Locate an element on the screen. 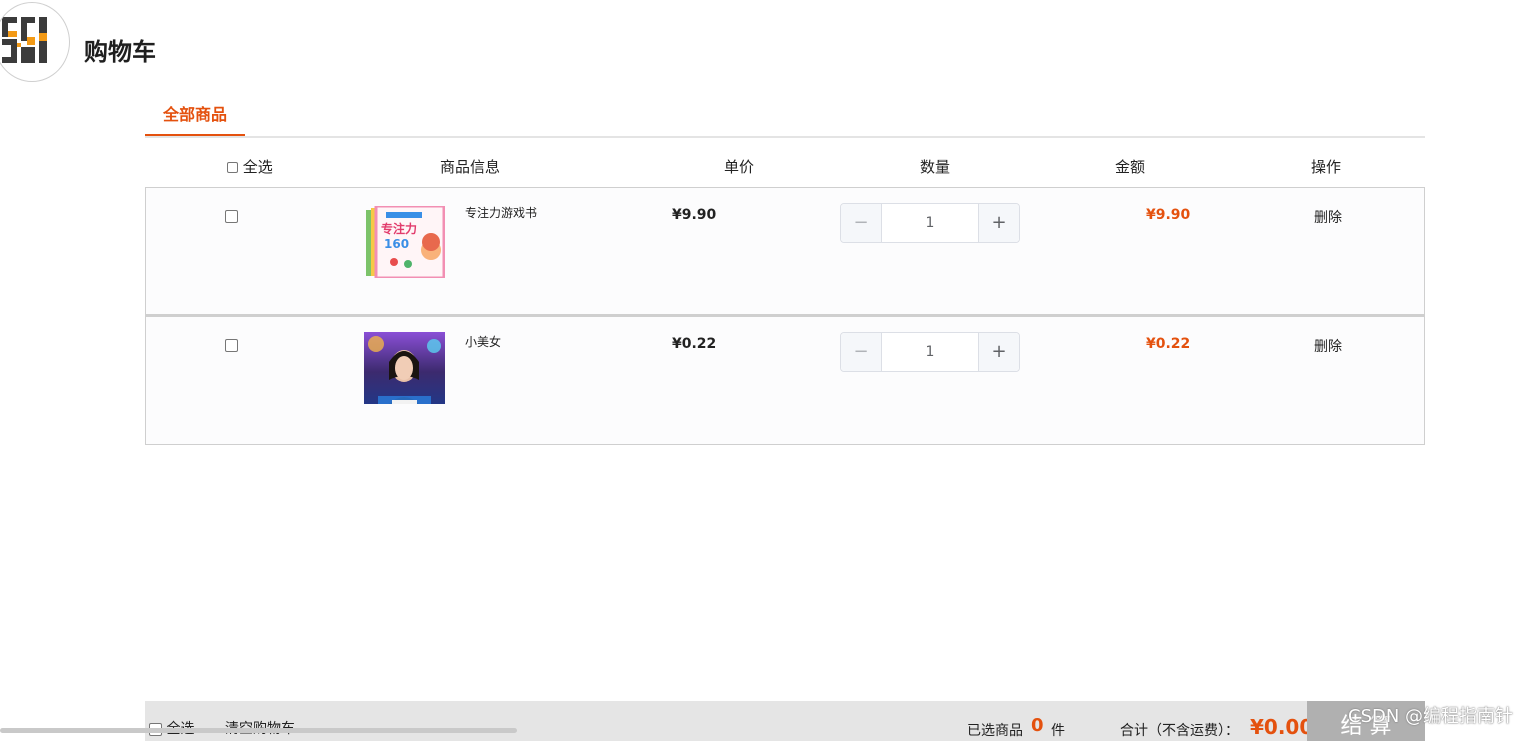 This screenshot has width=1536, height=753. selected-items-label: 已选商品 is located at coordinates (995, 731).